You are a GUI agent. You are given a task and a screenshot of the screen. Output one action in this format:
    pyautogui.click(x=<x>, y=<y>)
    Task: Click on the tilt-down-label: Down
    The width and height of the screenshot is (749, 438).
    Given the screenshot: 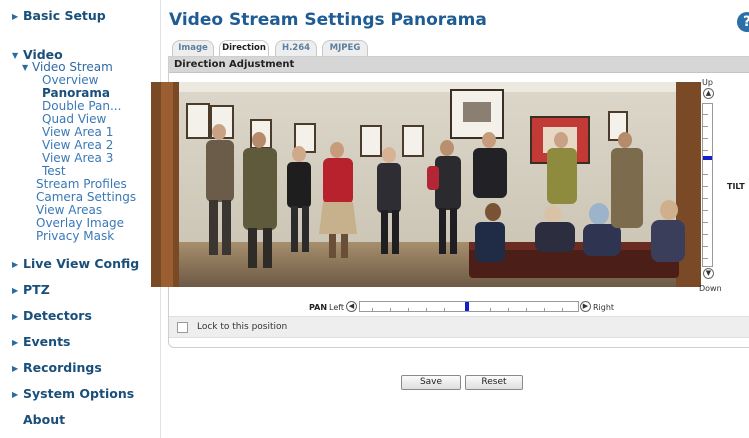 What is the action you would take?
    pyautogui.click(x=710, y=288)
    